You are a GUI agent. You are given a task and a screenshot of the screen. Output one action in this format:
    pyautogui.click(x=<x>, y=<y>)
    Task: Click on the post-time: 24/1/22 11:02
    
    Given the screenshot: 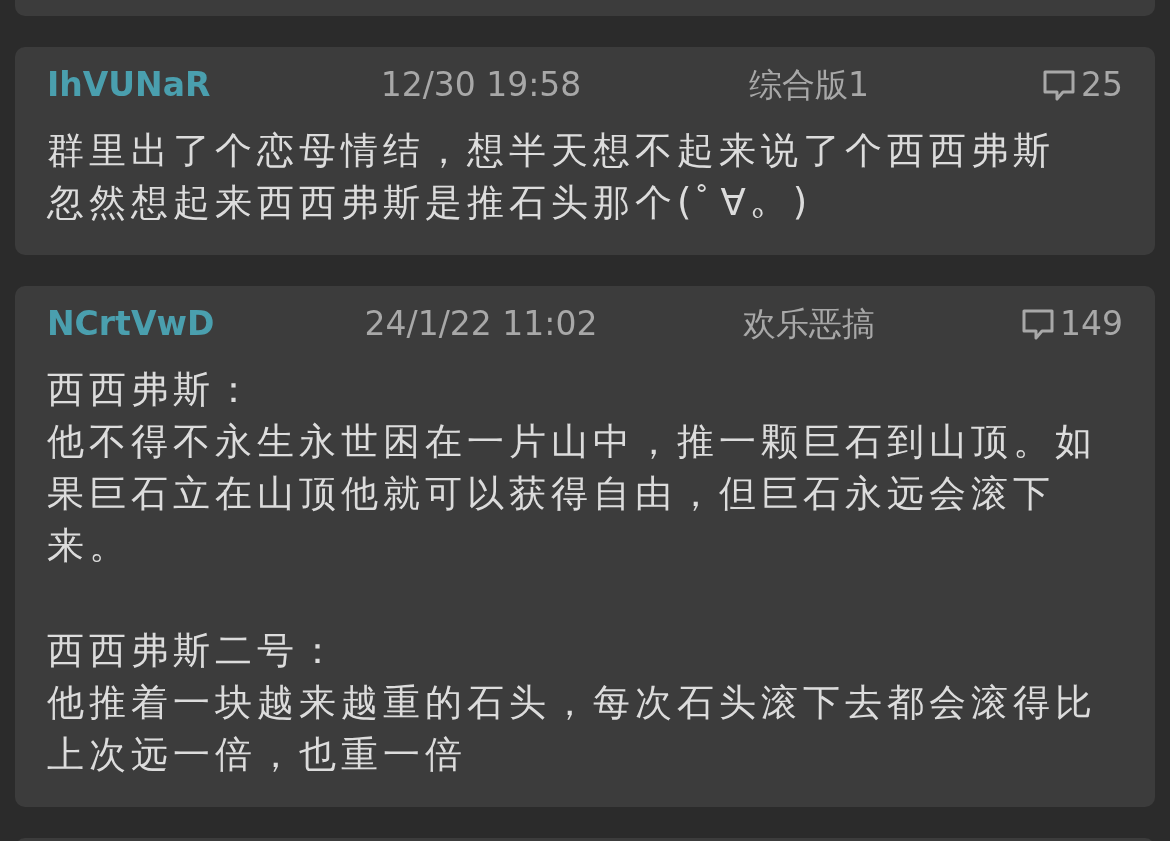 What is the action you would take?
    pyautogui.click(x=481, y=324)
    